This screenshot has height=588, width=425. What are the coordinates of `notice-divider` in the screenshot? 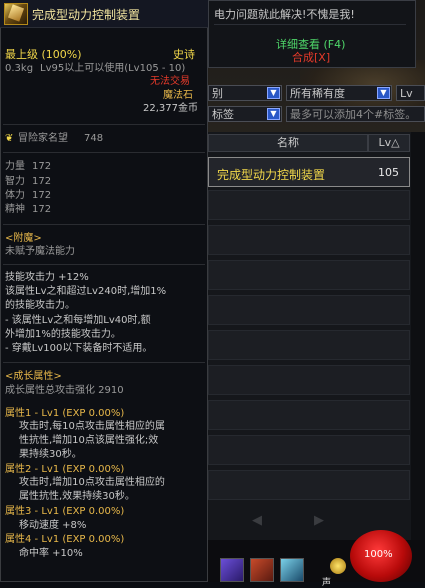 It's located at (310, 24).